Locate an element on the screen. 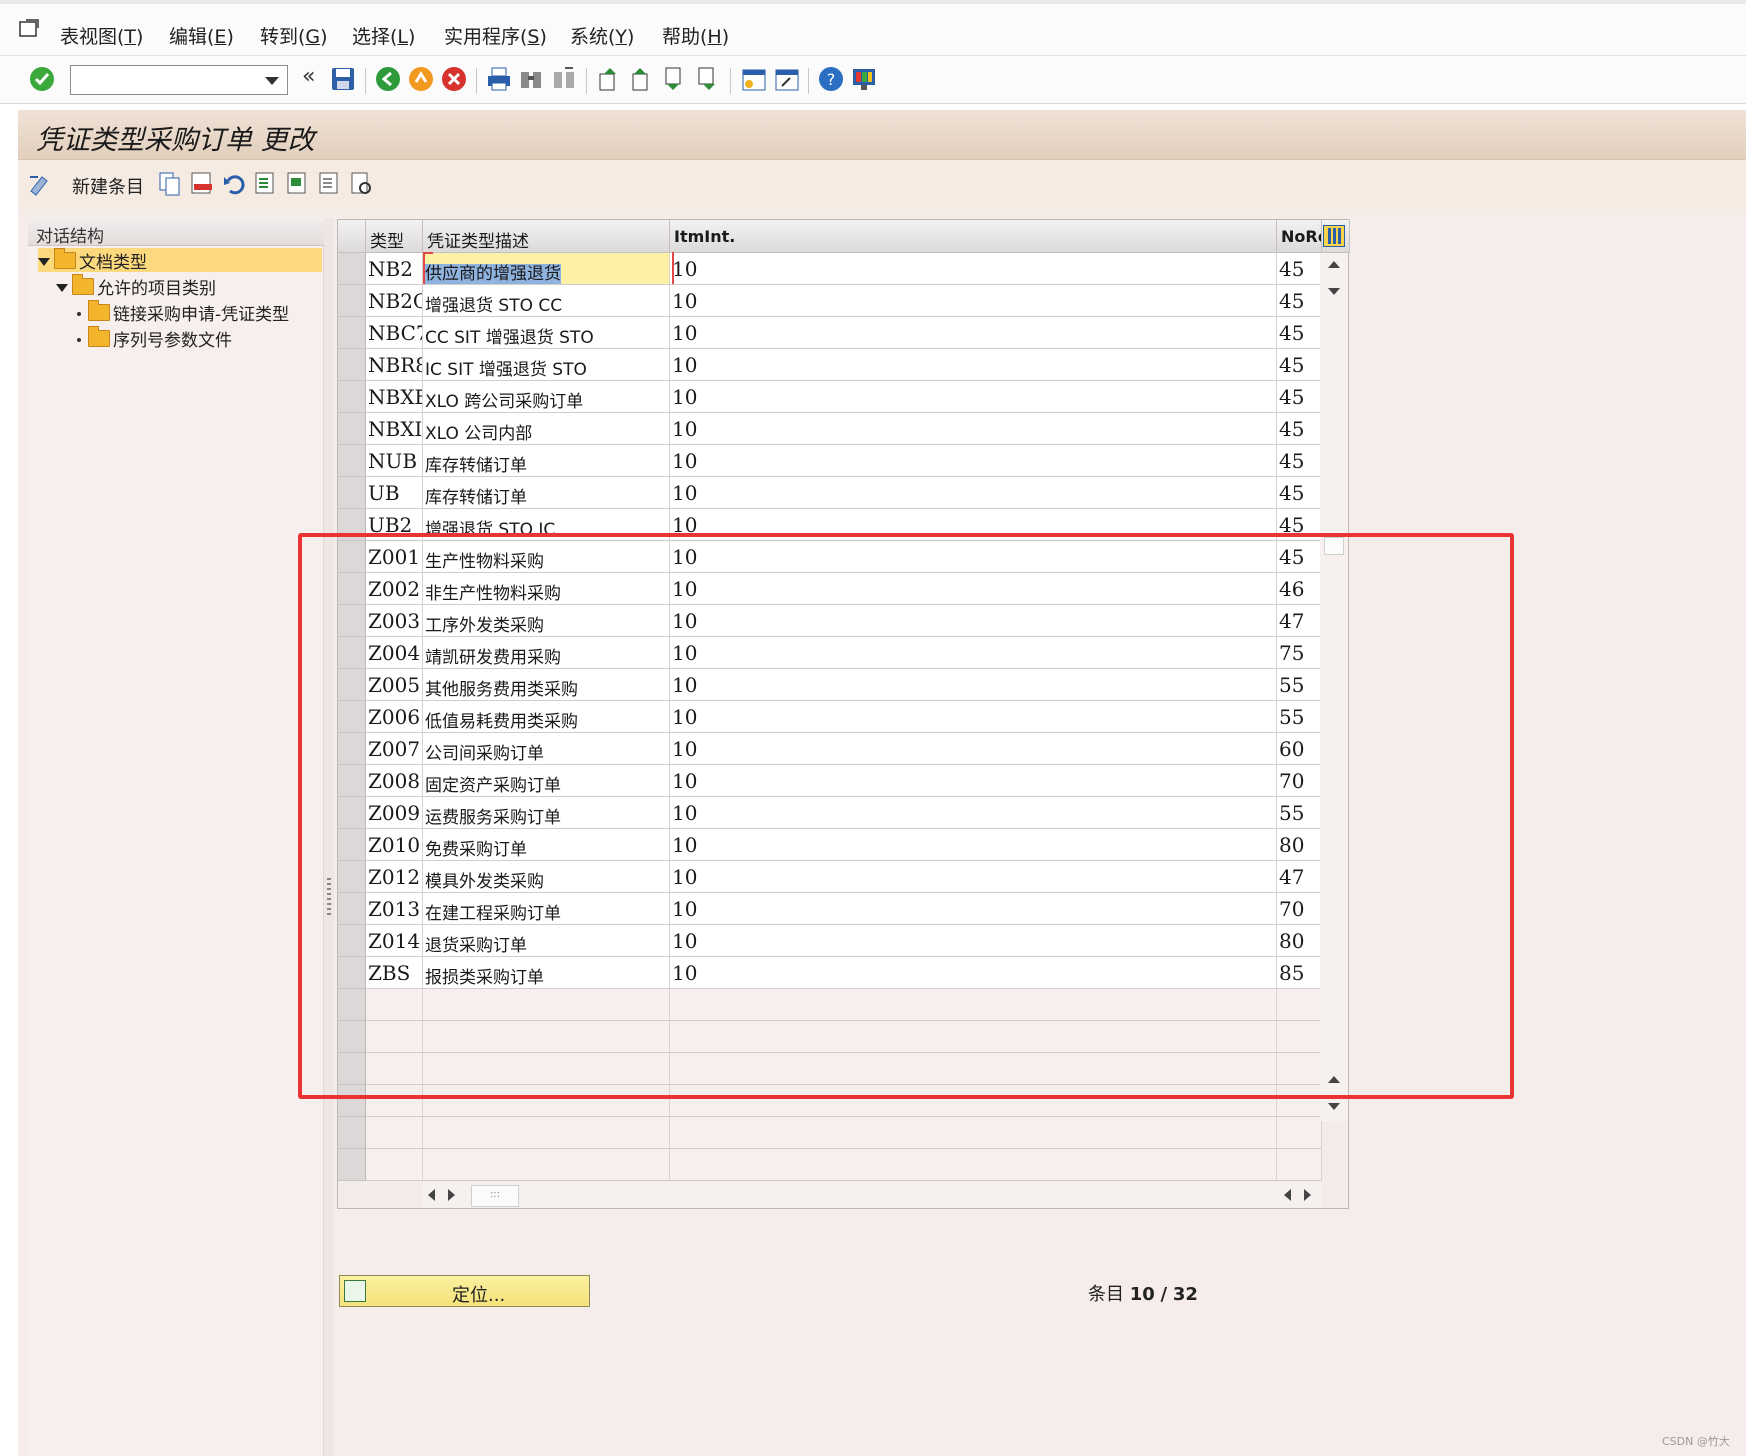 The height and width of the screenshot is (1456, 1746). empty-table-row is located at coordinates (844, 1165).